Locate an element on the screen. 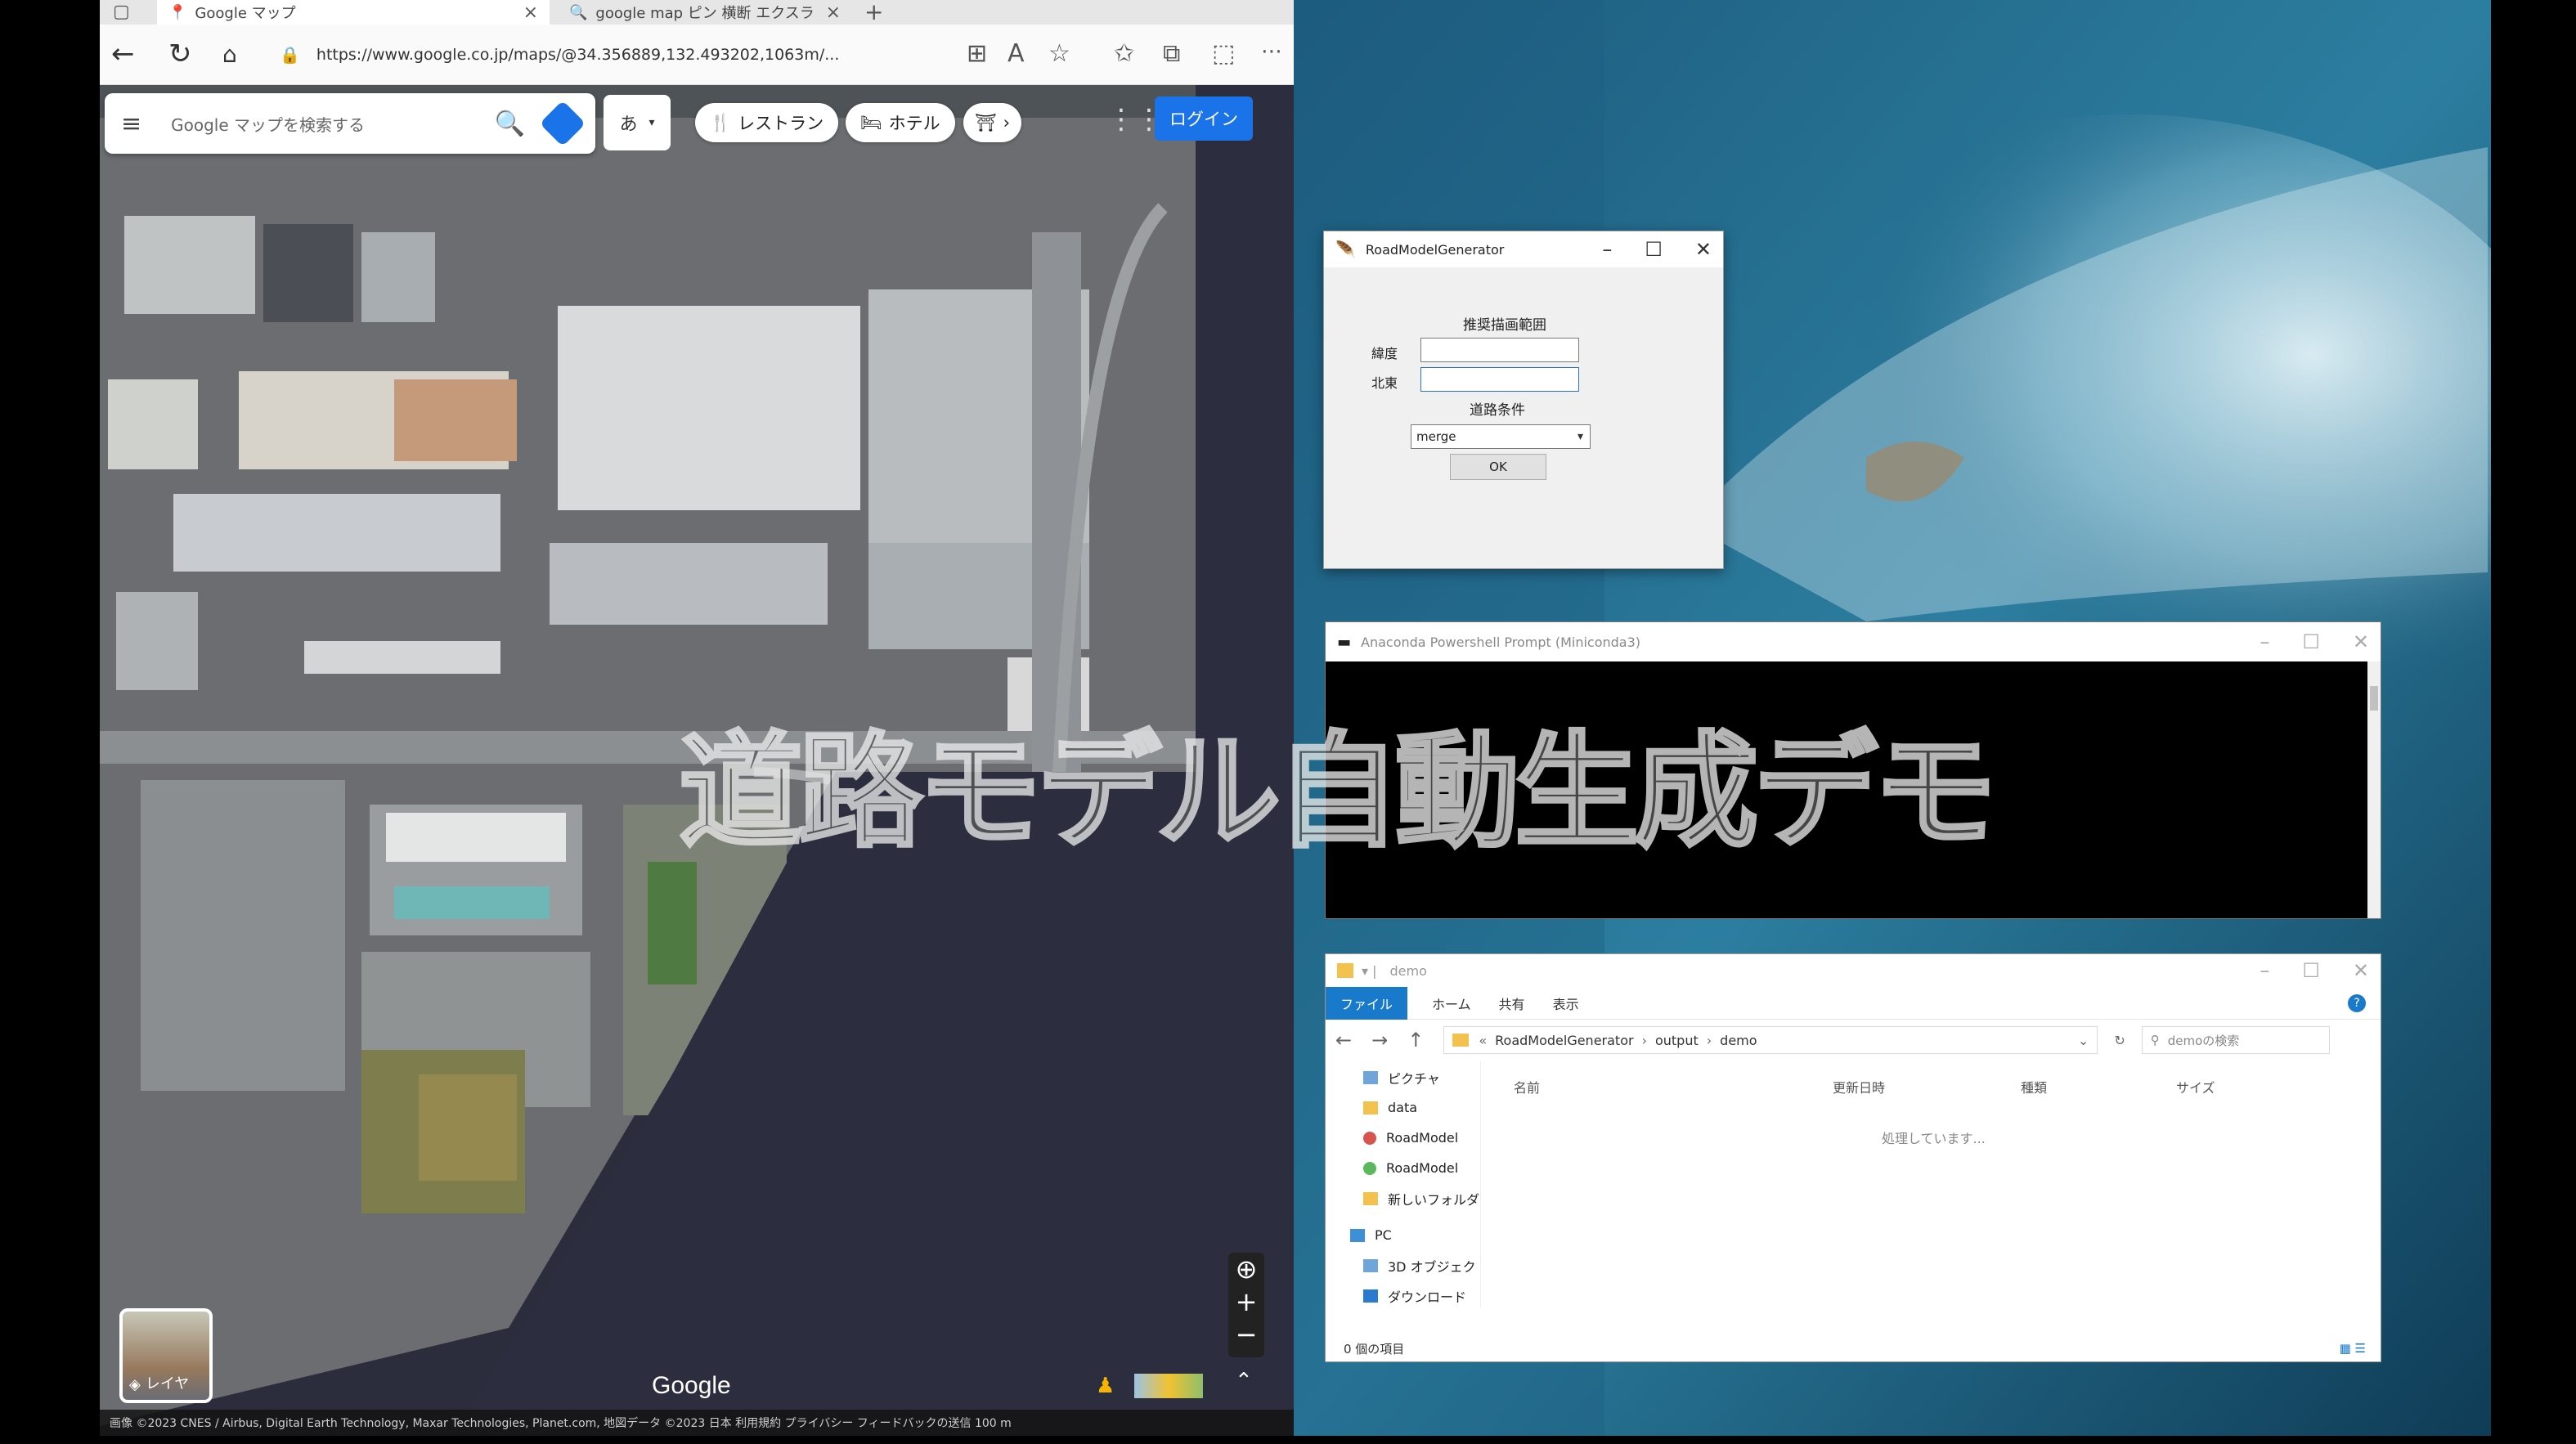 This screenshot has height=1444, width=2576. lat-label: 緯度 is located at coordinates (1384, 353).